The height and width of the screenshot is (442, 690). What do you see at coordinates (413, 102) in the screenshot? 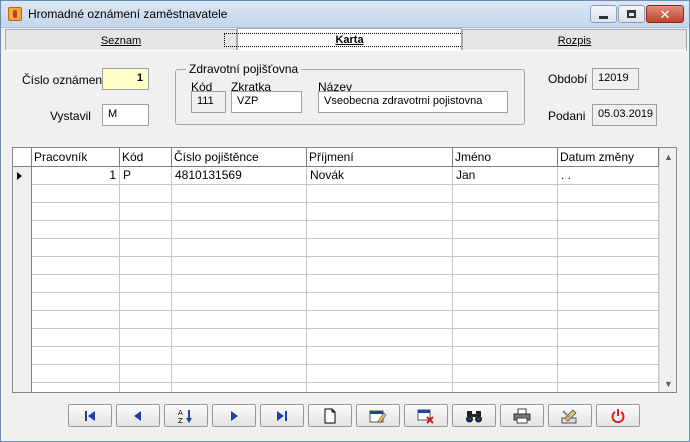
I see `nazev-field: Vseobecna zdravotmi pojistovna` at bounding box center [413, 102].